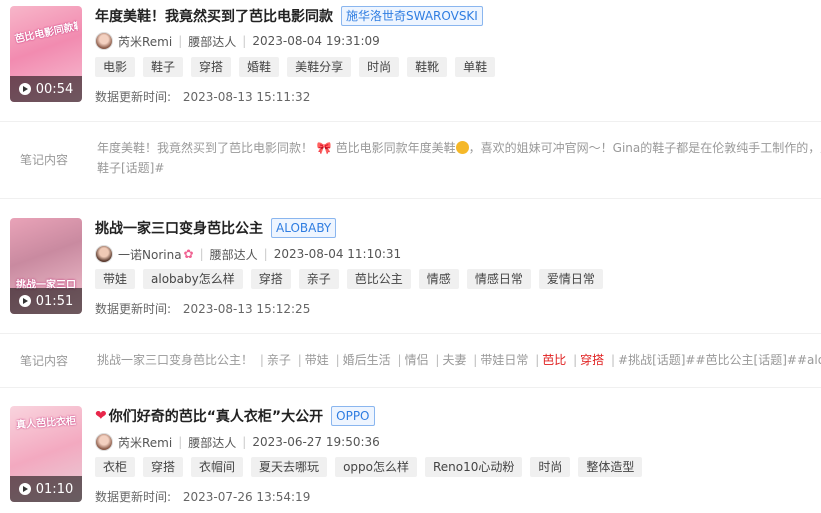  What do you see at coordinates (462, 147) in the screenshot?
I see `grin-emoji-icon` at bounding box center [462, 147].